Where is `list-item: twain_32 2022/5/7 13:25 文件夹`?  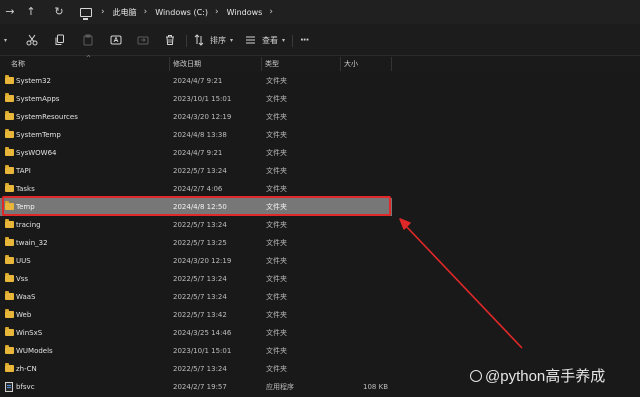 list-item: twain_32 2022/5/7 13:25 文件夹 is located at coordinates (196, 243).